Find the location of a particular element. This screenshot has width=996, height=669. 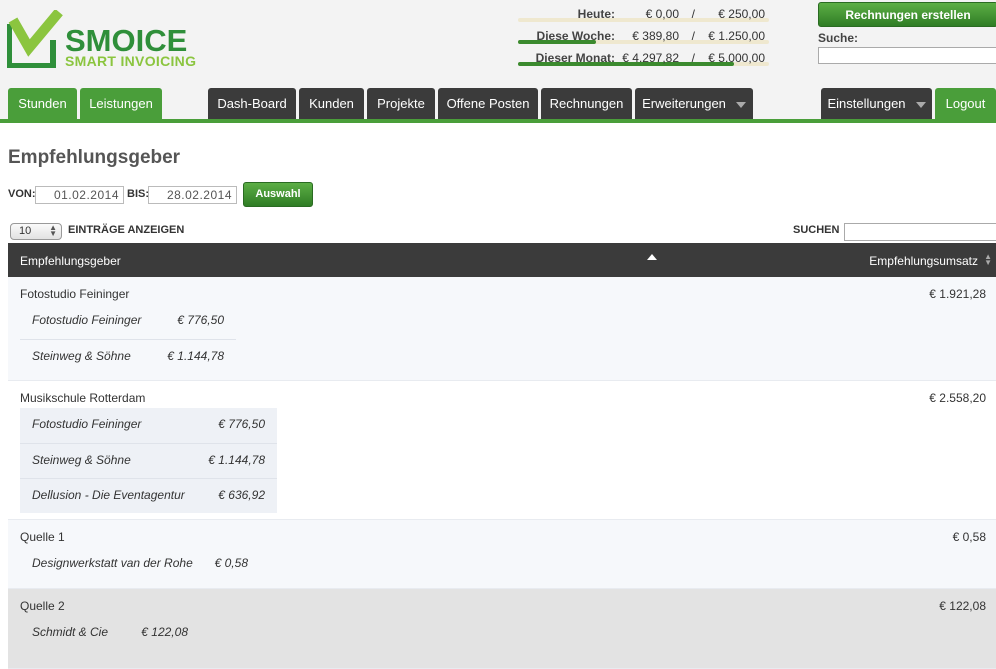

logo-check-icon is located at coordinates (35, 39).